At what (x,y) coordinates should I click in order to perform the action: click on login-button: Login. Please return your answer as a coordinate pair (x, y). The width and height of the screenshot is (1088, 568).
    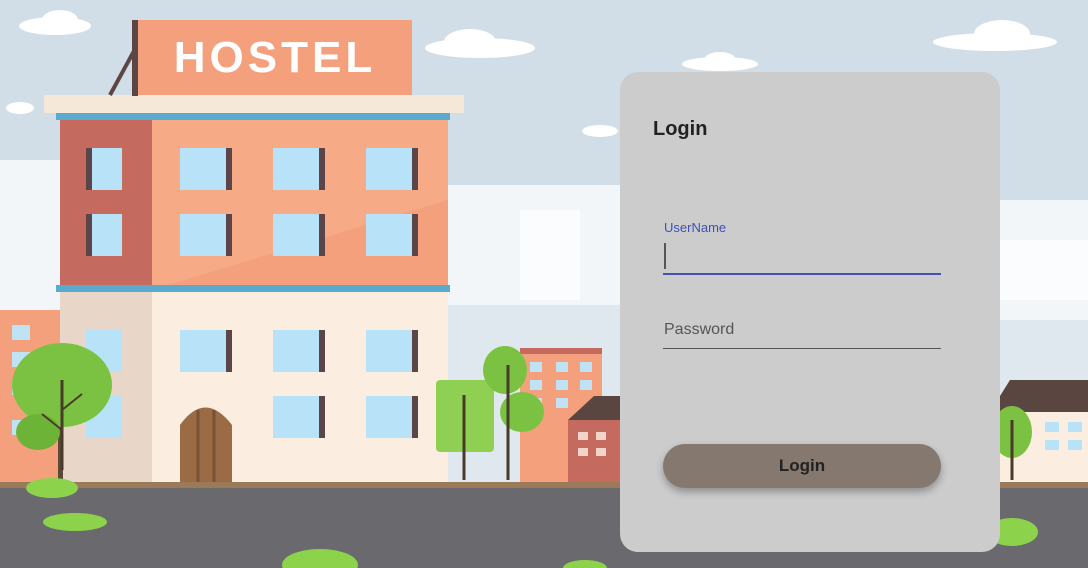
    Looking at the image, I should click on (802, 466).